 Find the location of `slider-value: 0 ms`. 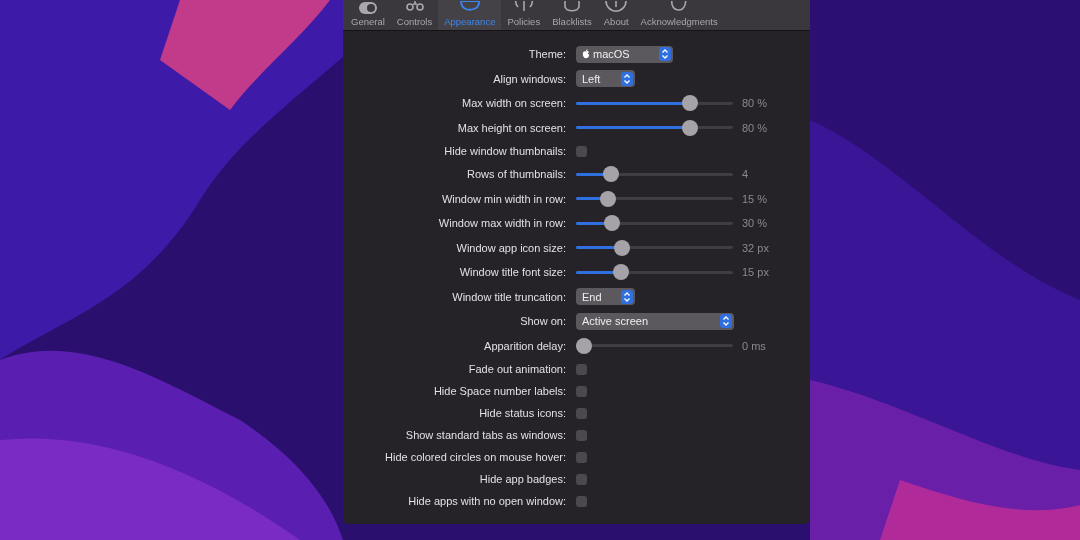

slider-value: 0 ms is located at coordinates (754, 345).